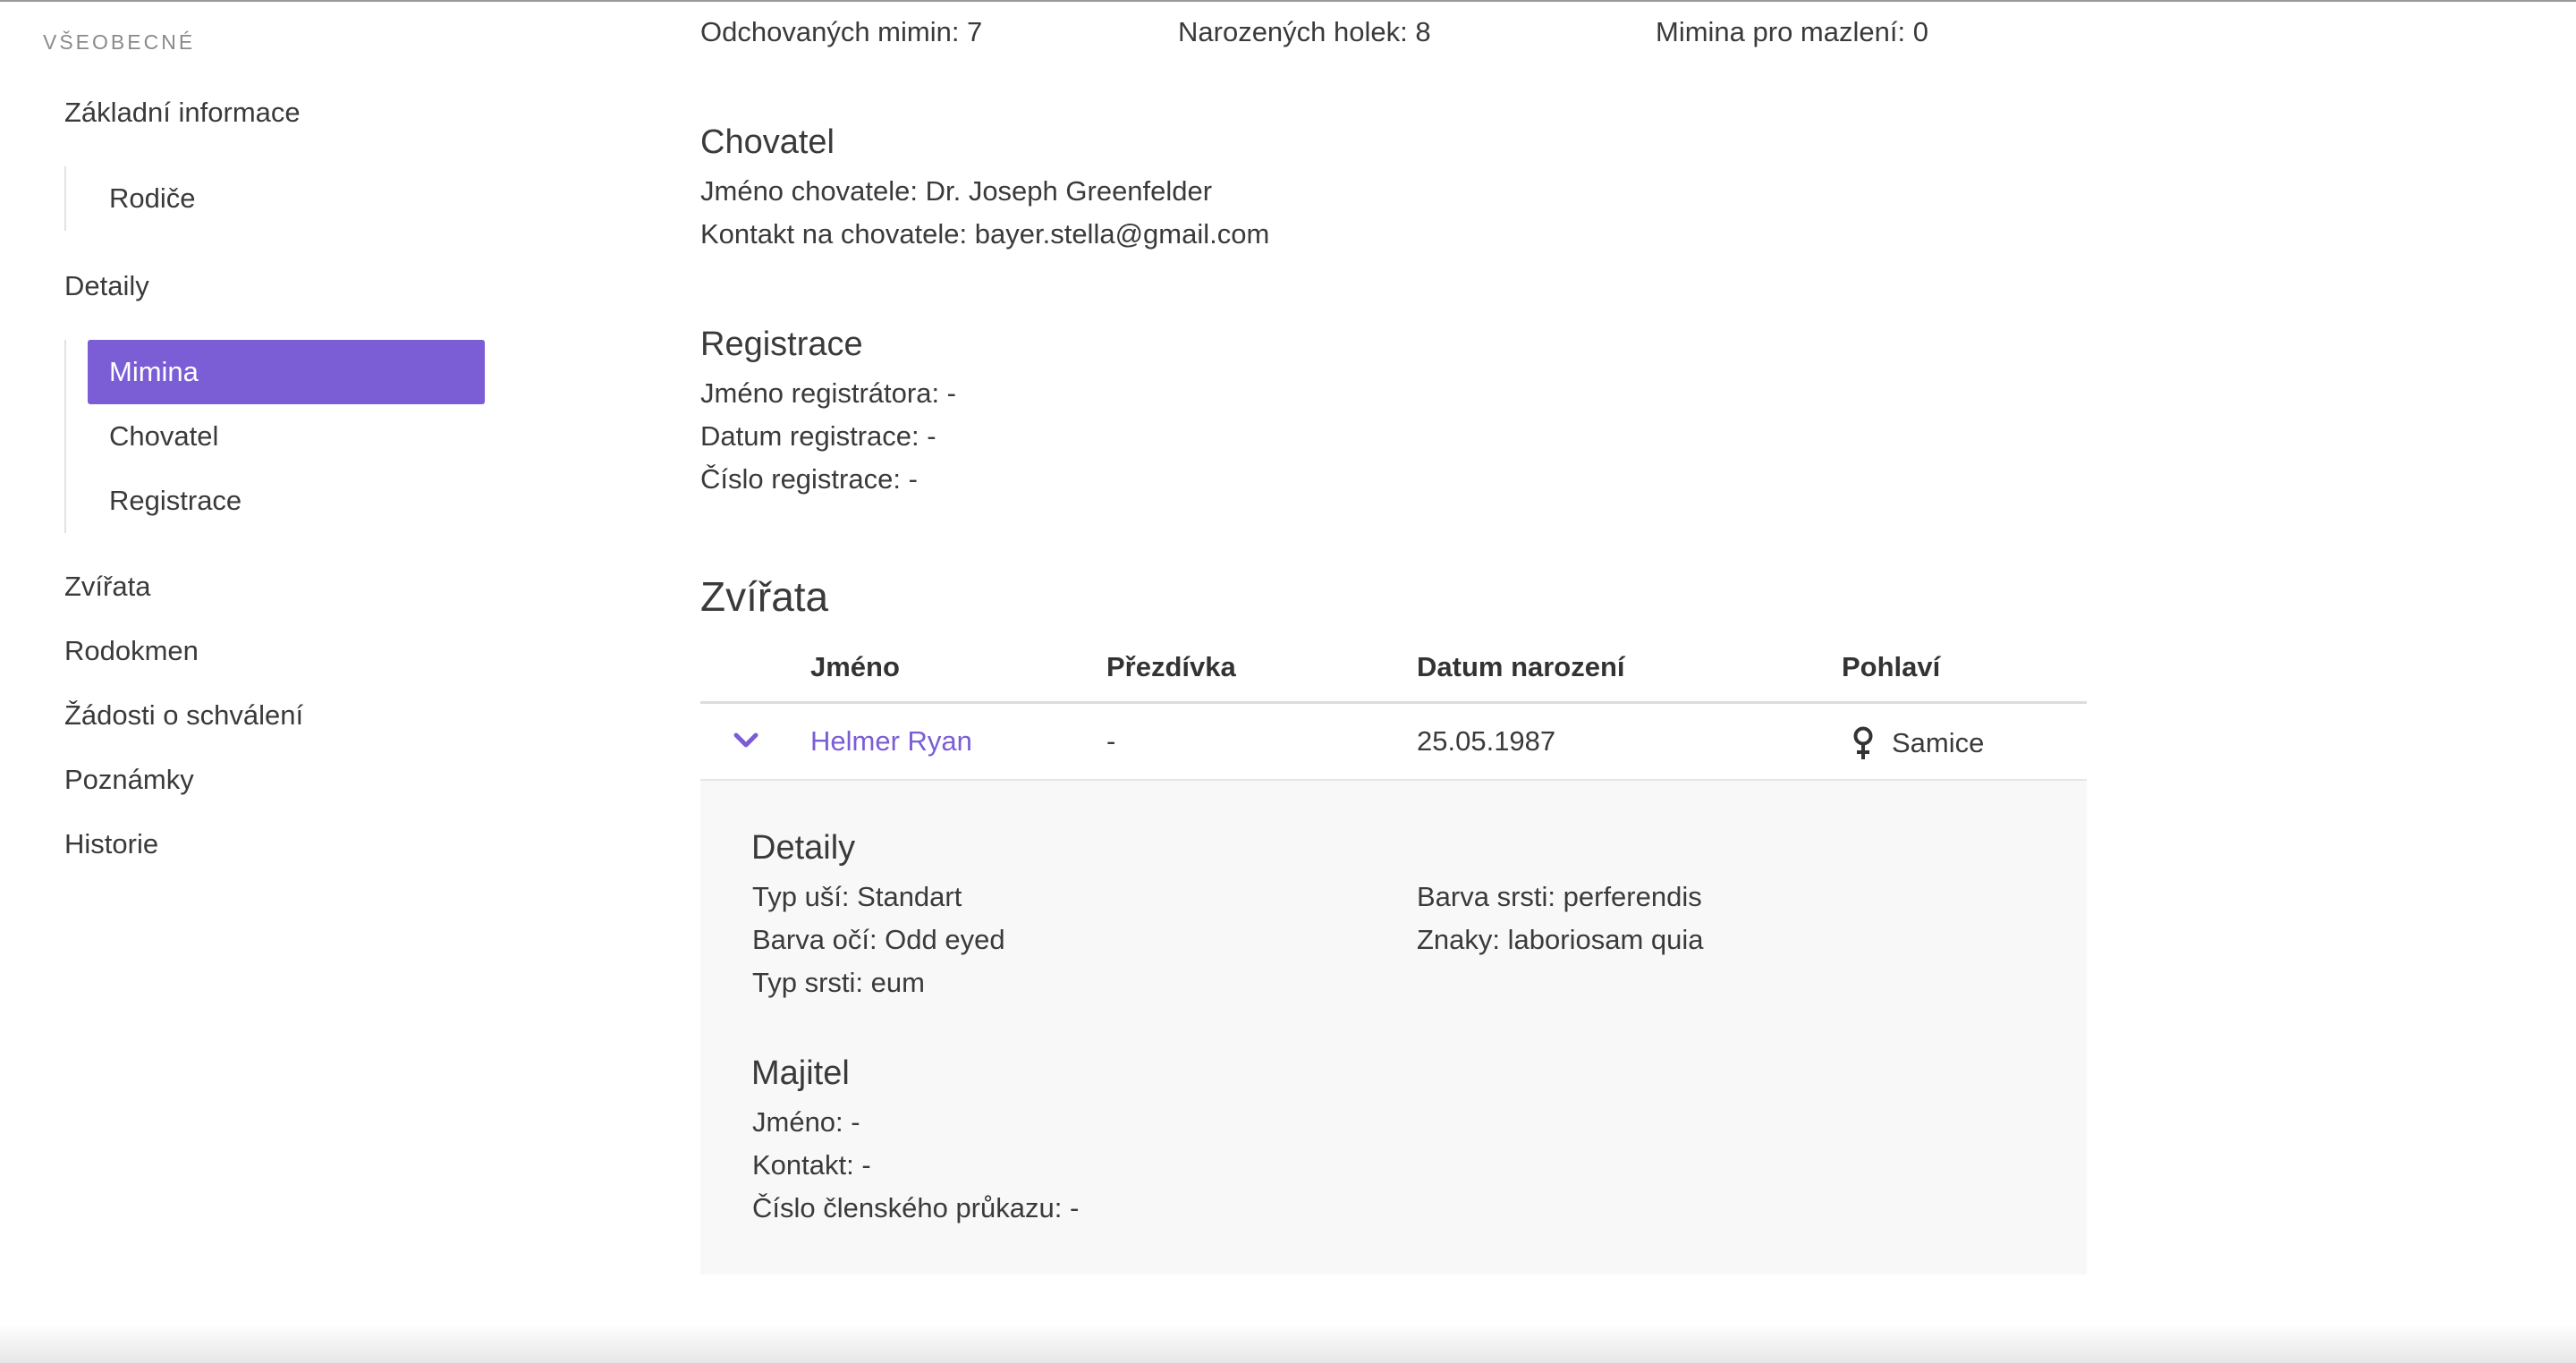 The image size is (2576, 1363). What do you see at coordinates (106, 286) in the screenshot?
I see `sidebar-item-detaily: Detaily` at bounding box center [106, 286].